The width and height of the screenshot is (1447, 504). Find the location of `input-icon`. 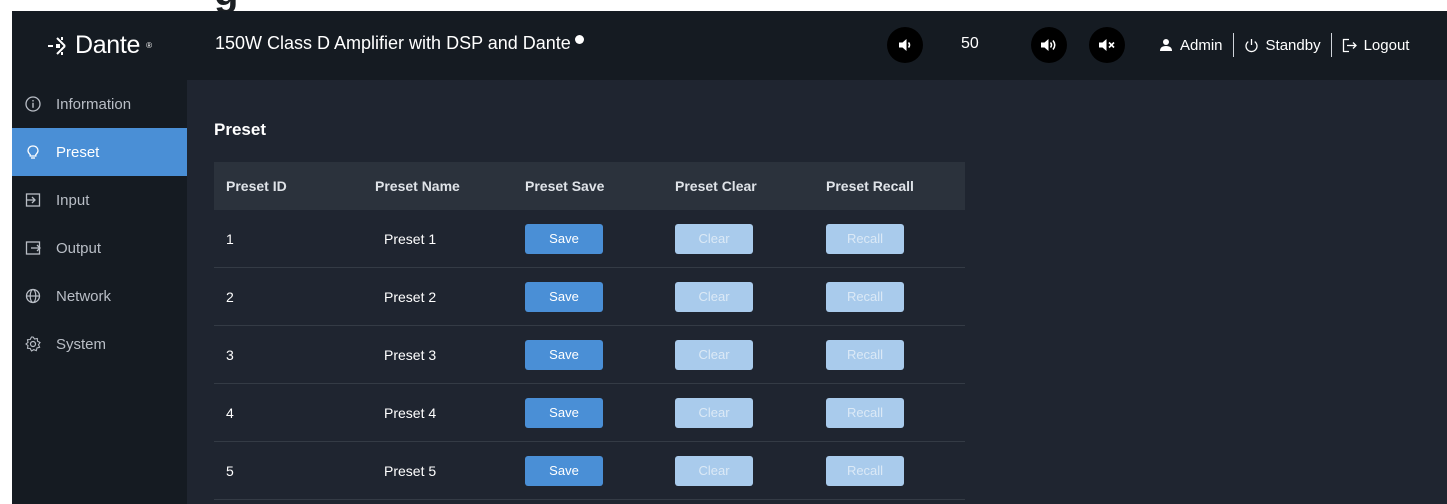

input-icon is located at coordinates (33, 200).